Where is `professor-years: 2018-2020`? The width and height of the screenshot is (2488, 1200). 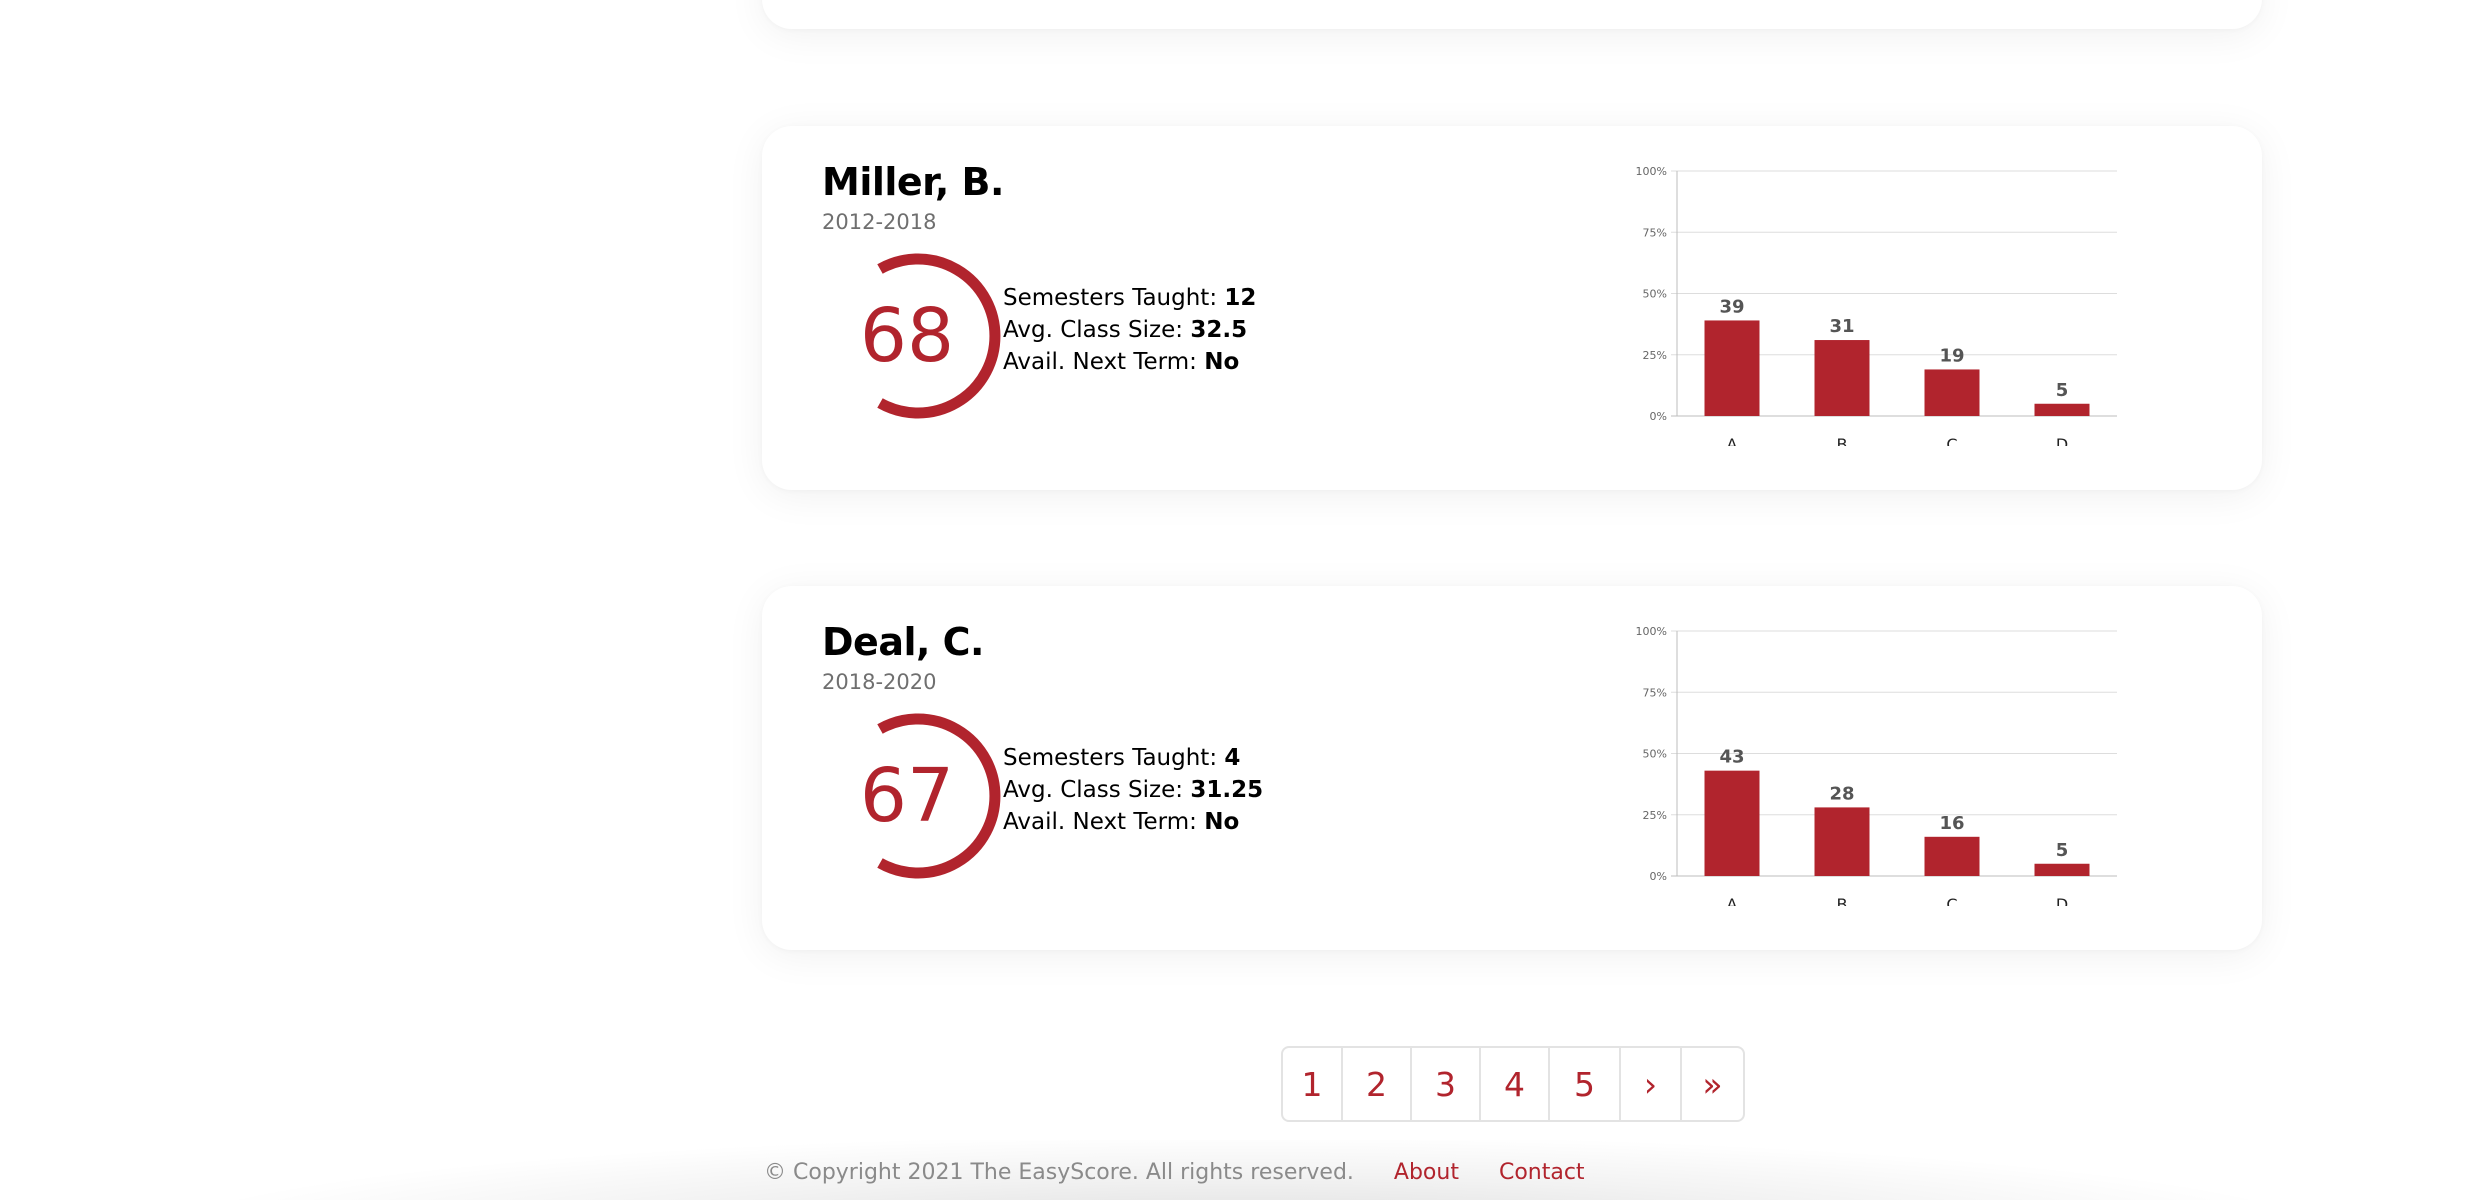 professor-years: 2018-2020 is located at coordinates (879, 682).